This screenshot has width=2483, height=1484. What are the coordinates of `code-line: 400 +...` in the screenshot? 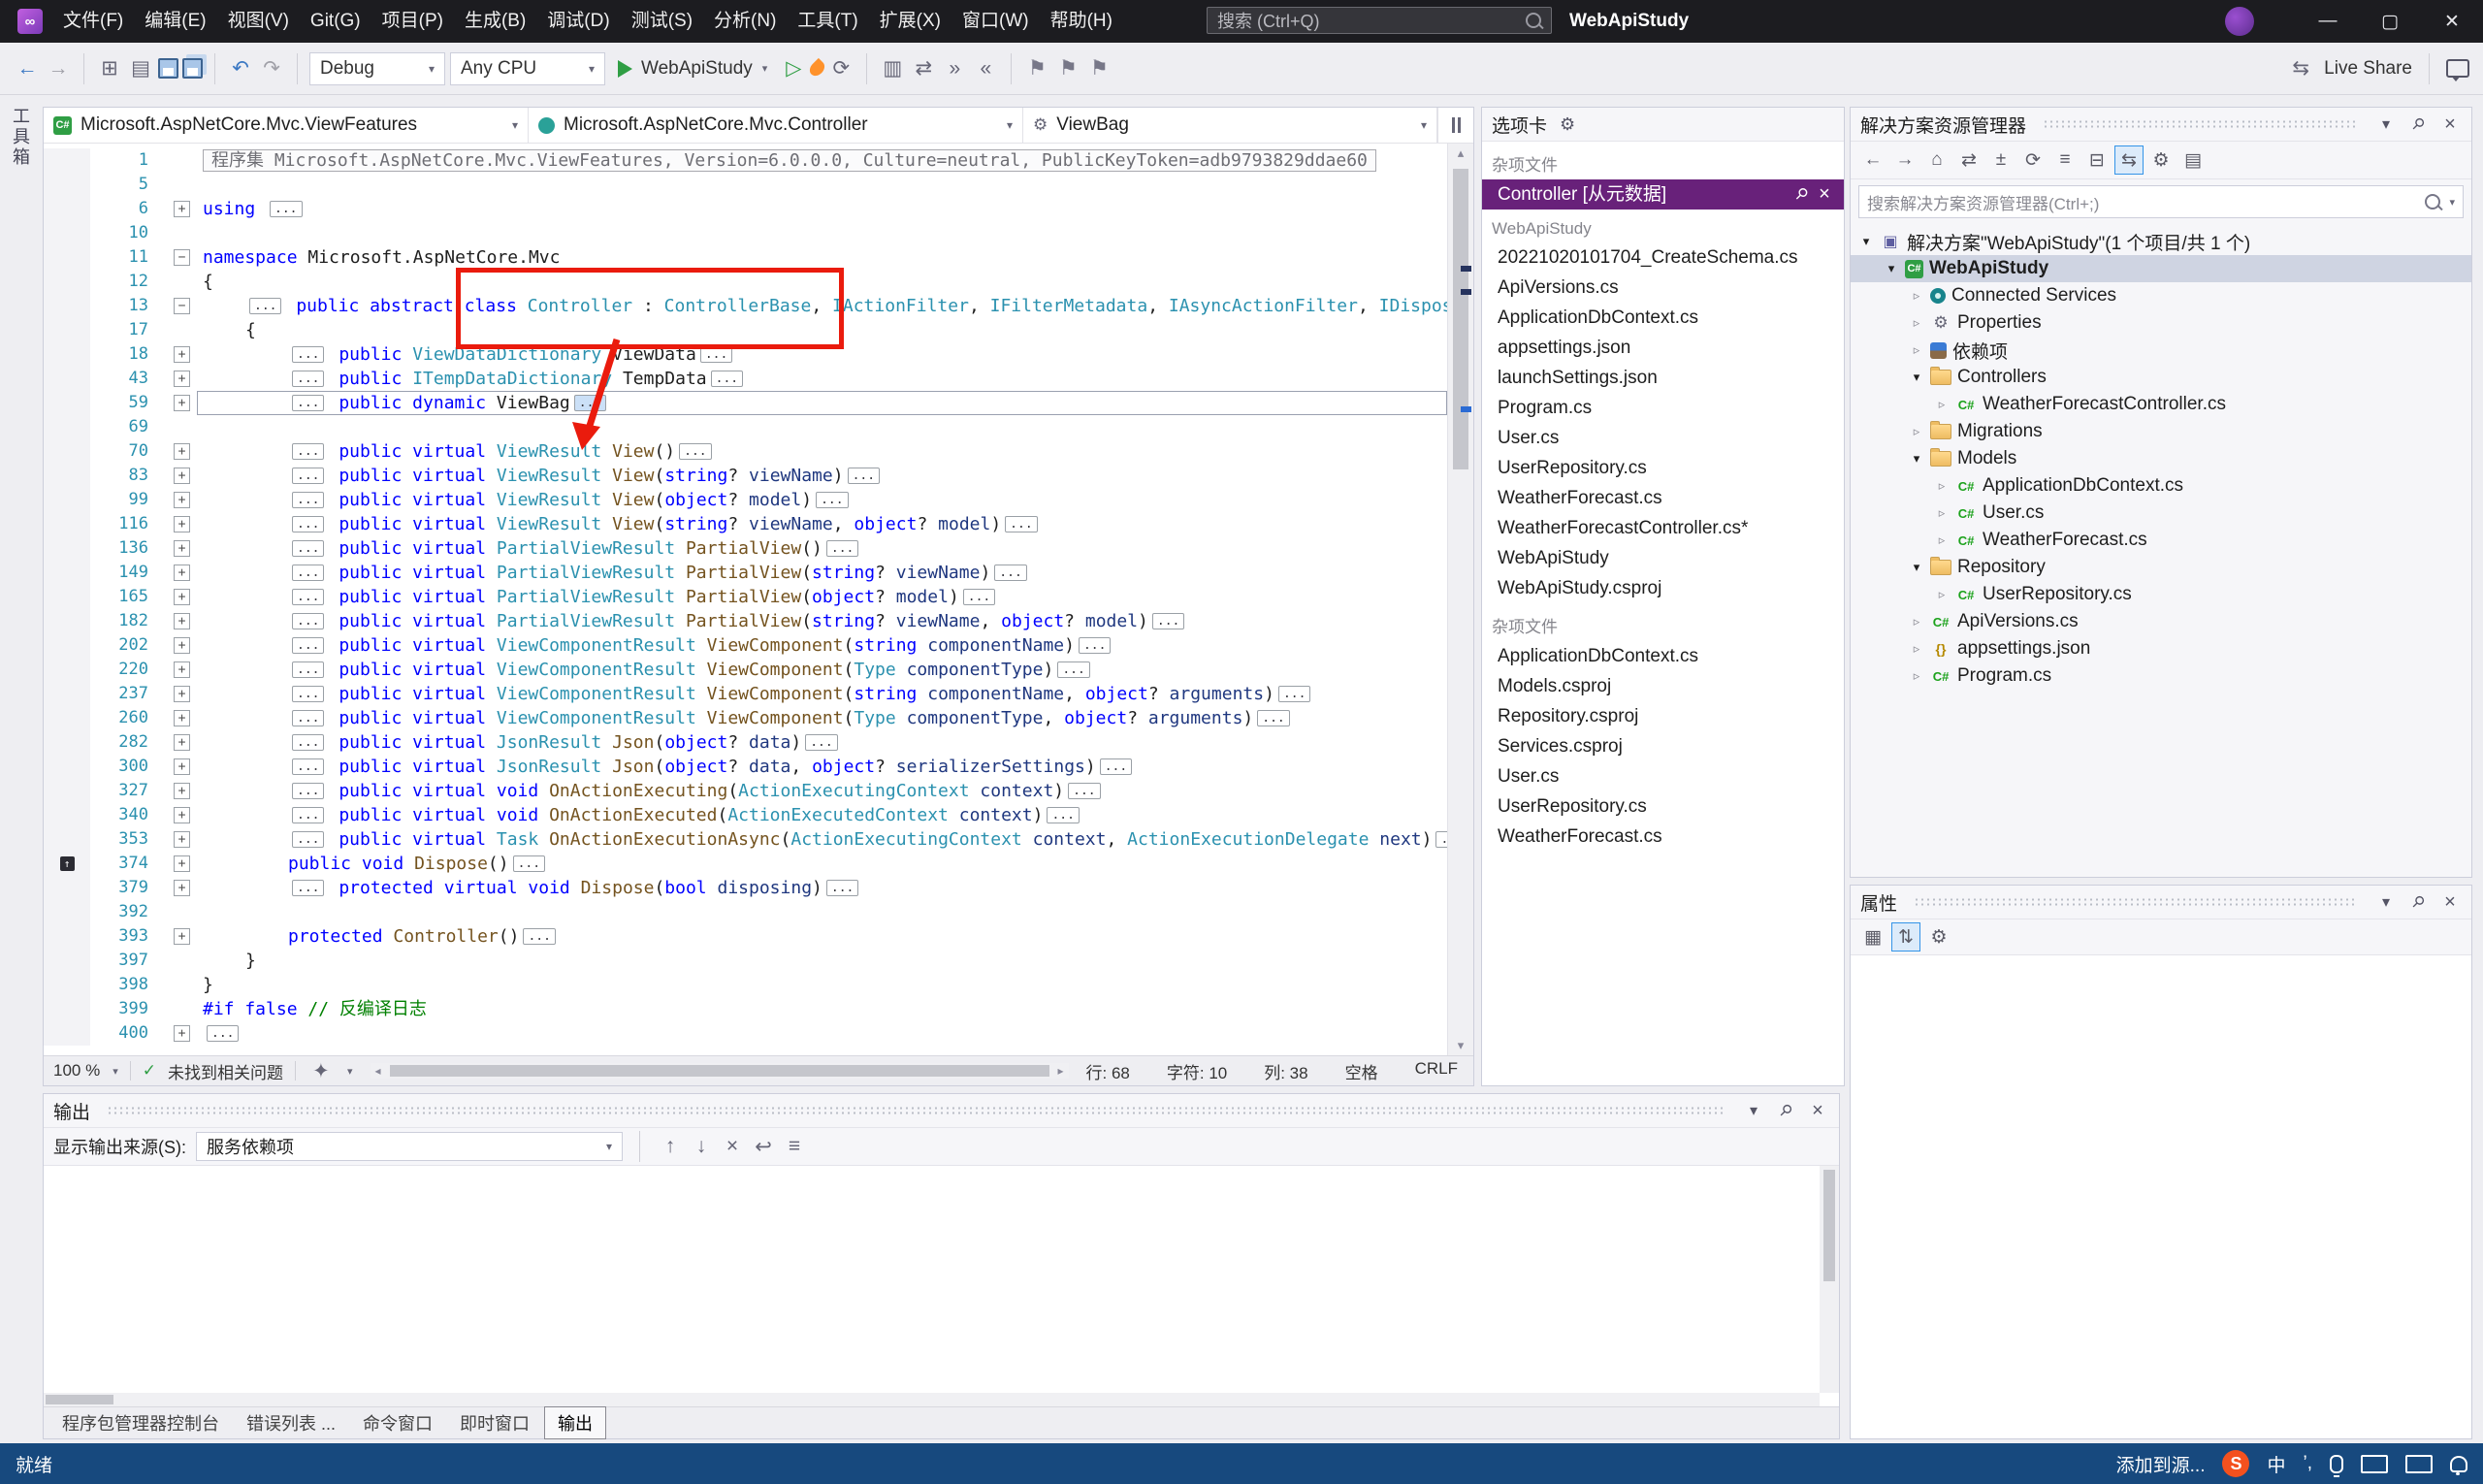 It's located at (746, 1033).